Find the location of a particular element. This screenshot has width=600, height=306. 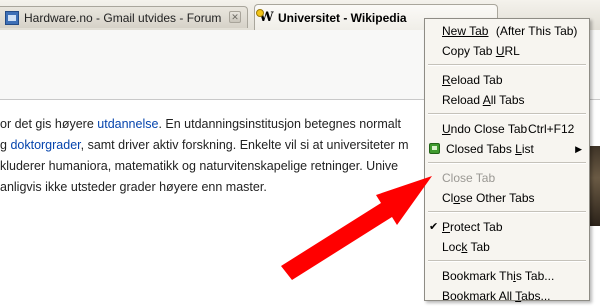

menu-item-shortcut: Ctrl+F12 is located at coordinates (551, 129).